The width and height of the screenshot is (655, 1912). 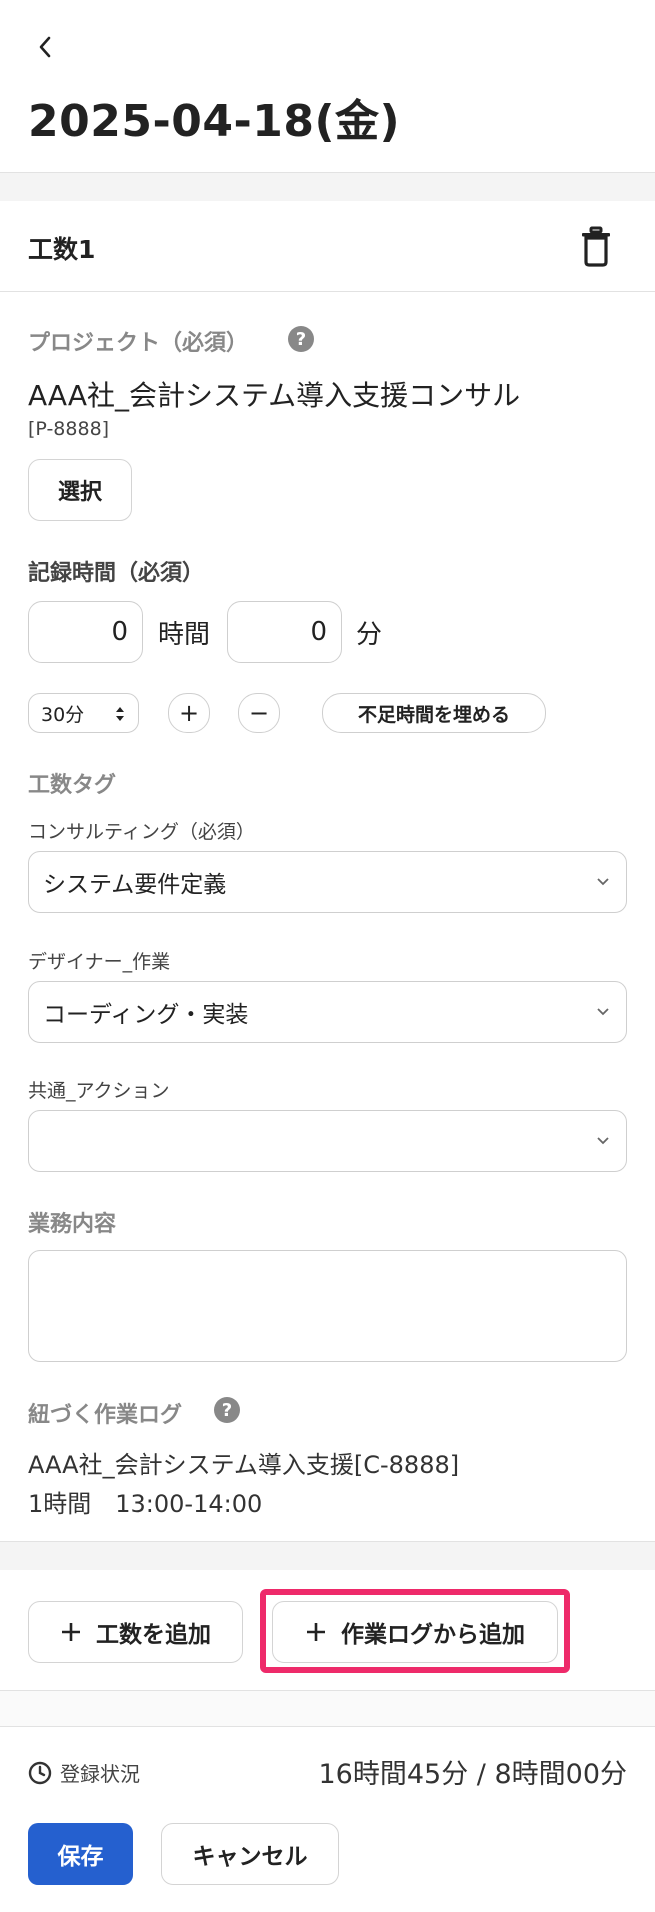 What do you see at coordinates (284, 632) in the screenshot?
I see `minutes-input: 0` at bounding box center [284, 632].